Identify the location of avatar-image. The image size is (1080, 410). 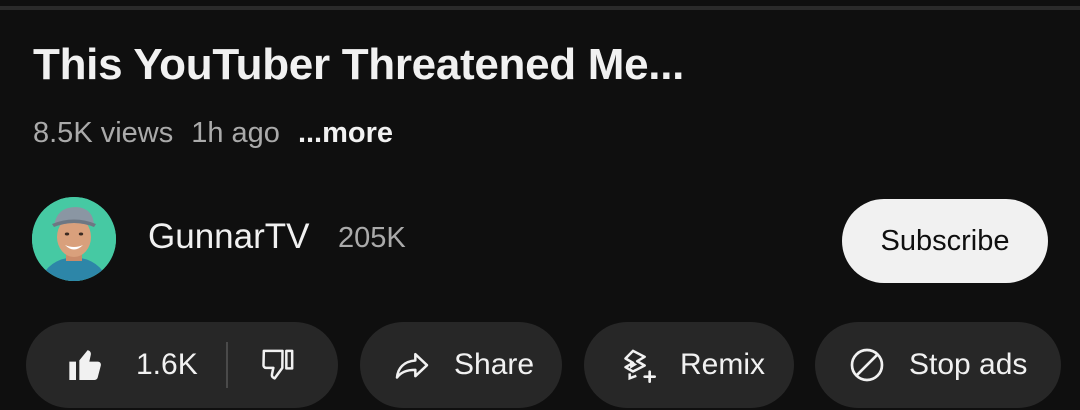
(74, 239).